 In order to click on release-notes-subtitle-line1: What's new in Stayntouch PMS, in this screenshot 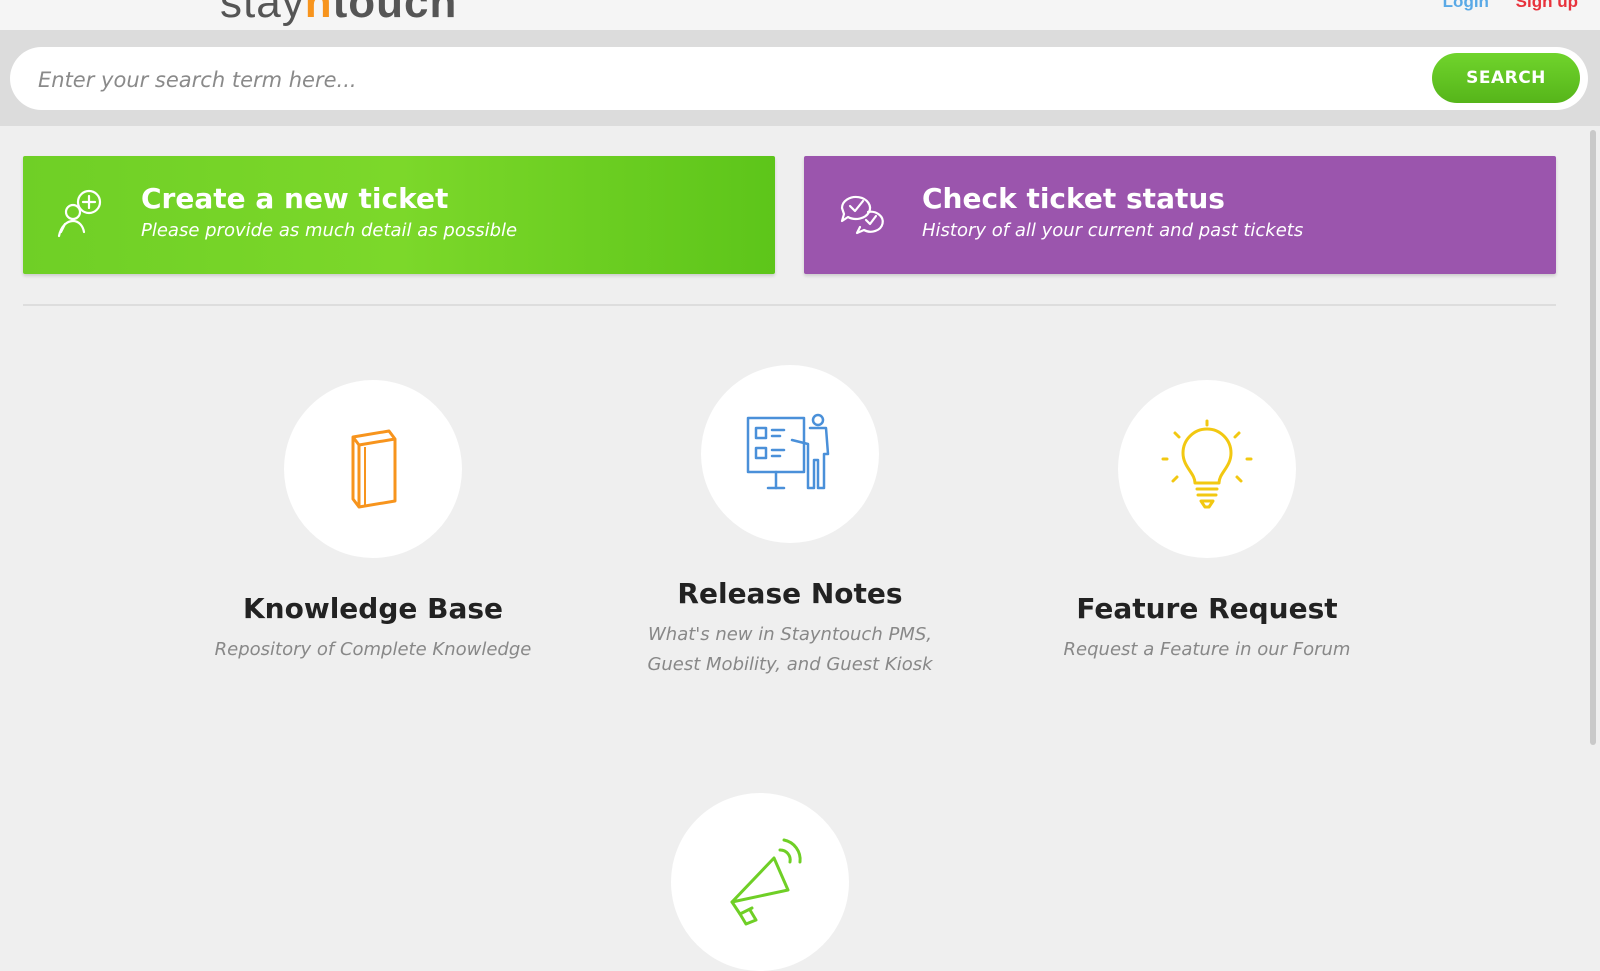, I will do `click(789, 634)`.